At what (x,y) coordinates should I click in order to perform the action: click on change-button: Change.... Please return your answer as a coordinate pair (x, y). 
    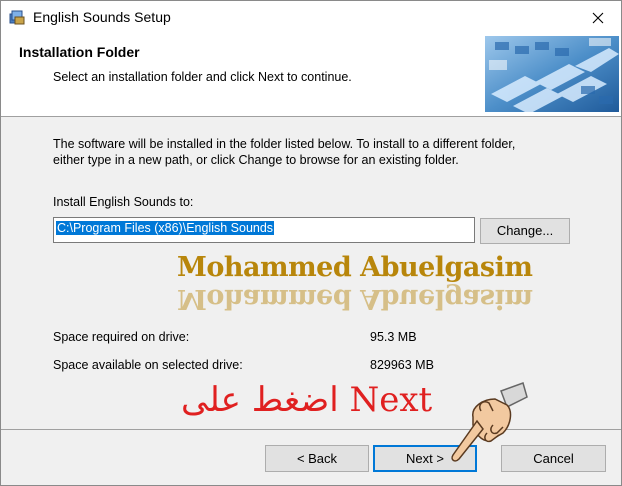
    Looking at the image, I should click on (525, 231).